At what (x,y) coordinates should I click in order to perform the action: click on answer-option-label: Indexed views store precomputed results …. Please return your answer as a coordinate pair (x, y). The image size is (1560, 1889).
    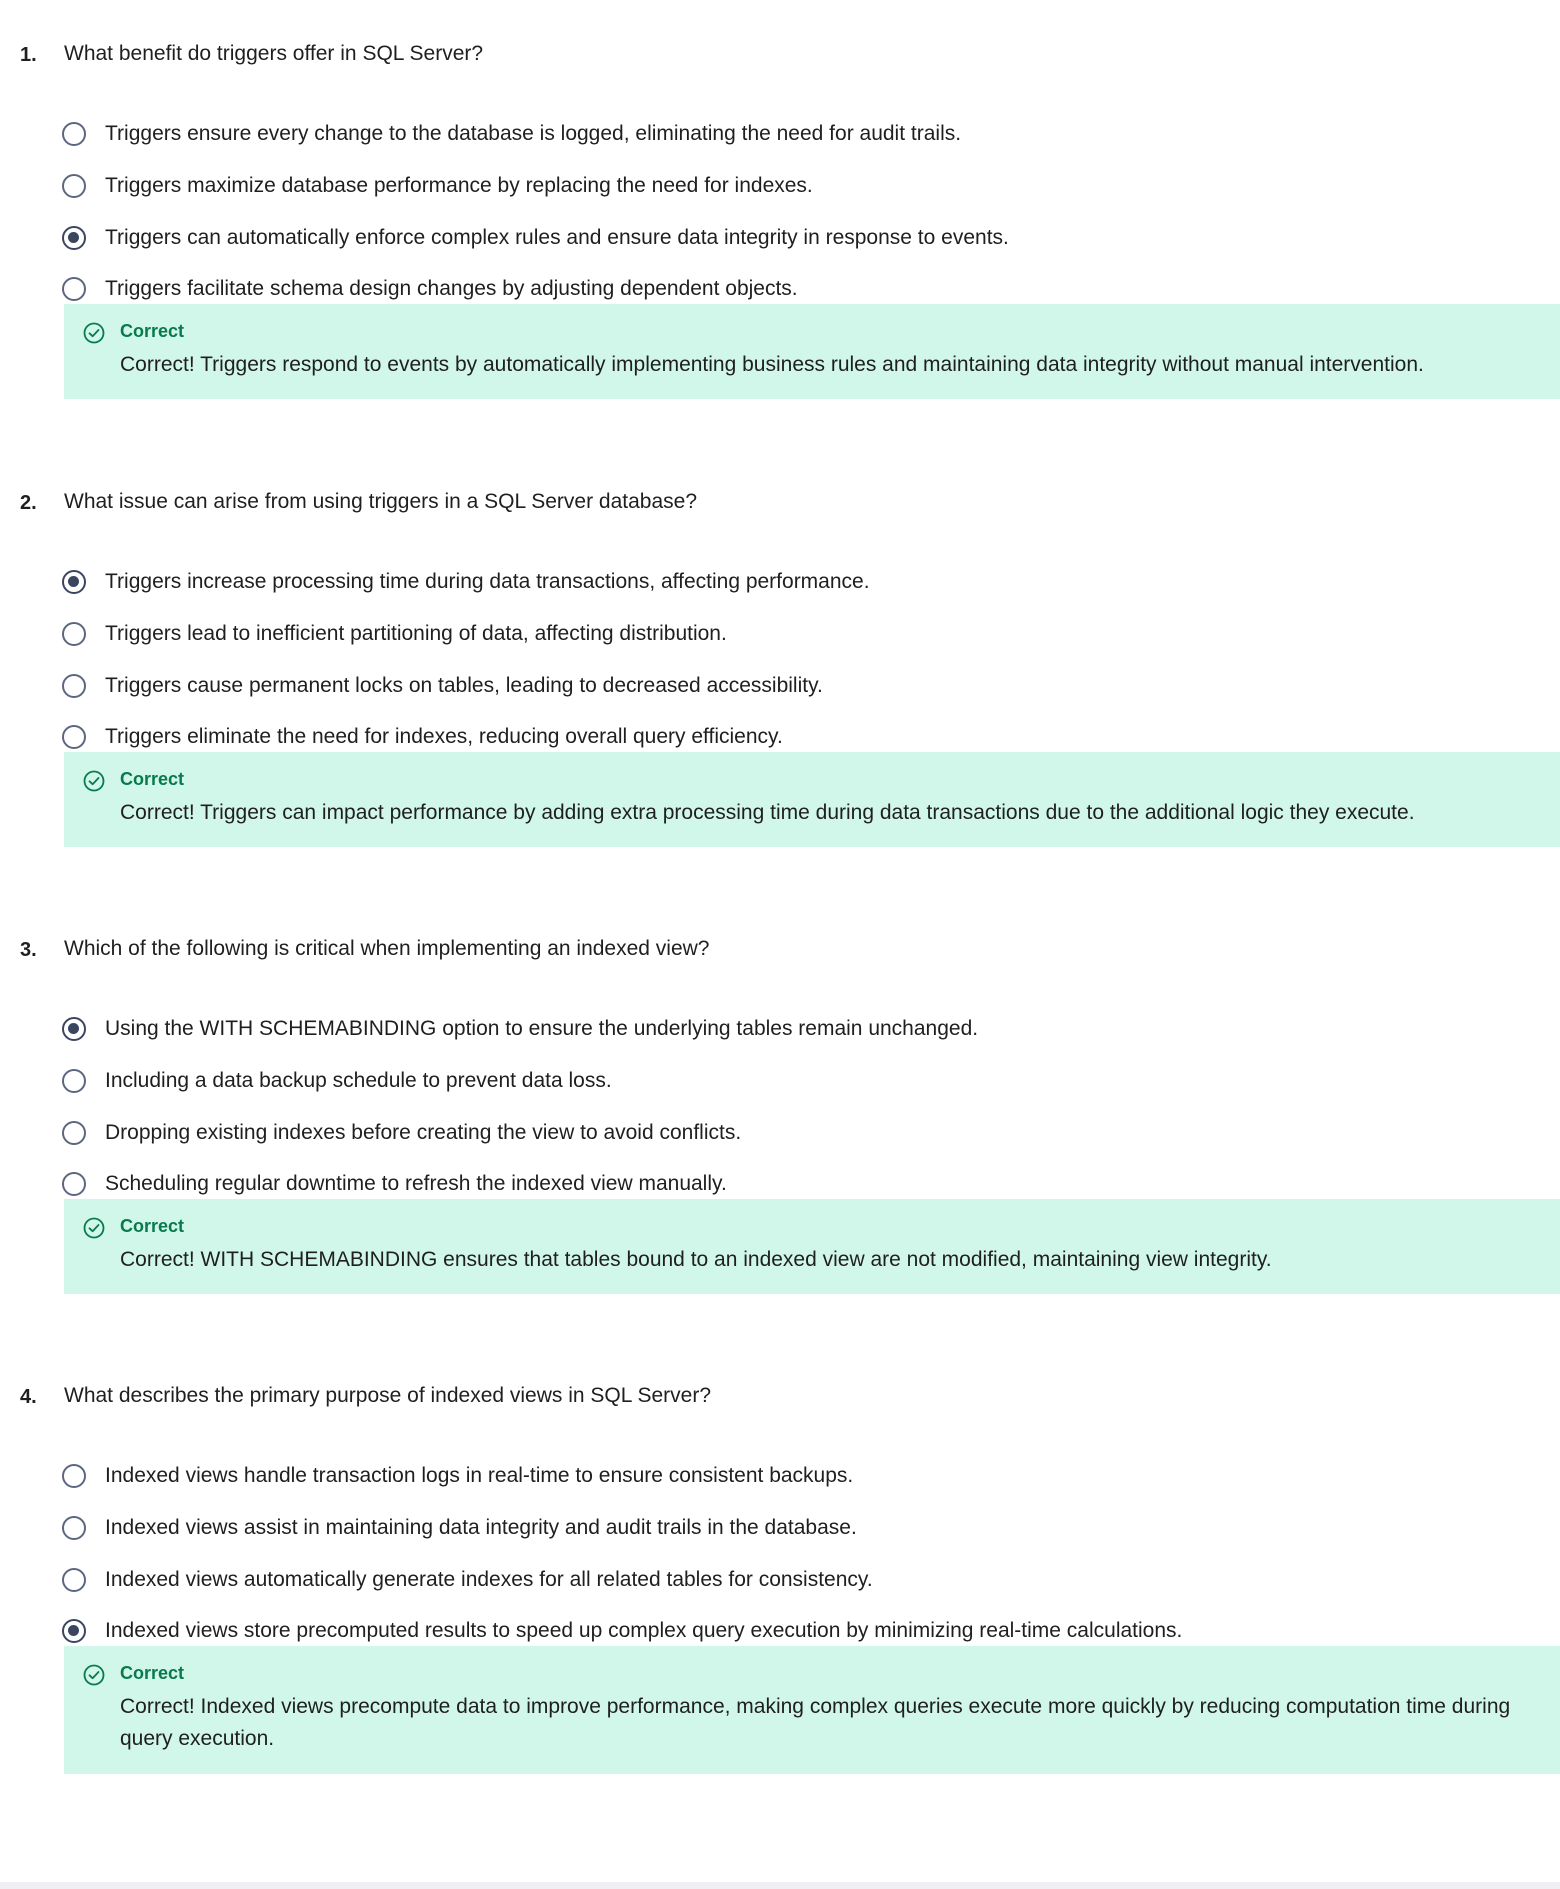
    Looking at the image, I should click on (644, 1630).